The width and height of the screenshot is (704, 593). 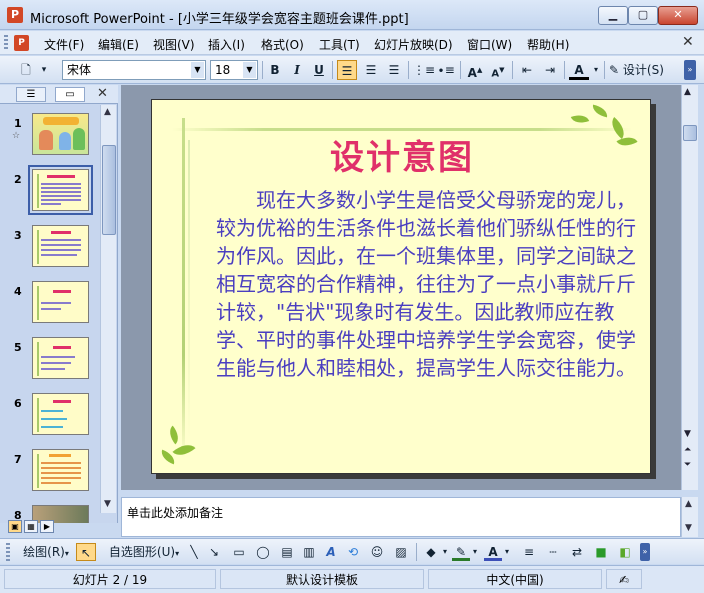 What do you see at coordinates (624, 579) in the screenshot?
I see `spelling-check-icon: ✍` at bounding box center [624, 579].